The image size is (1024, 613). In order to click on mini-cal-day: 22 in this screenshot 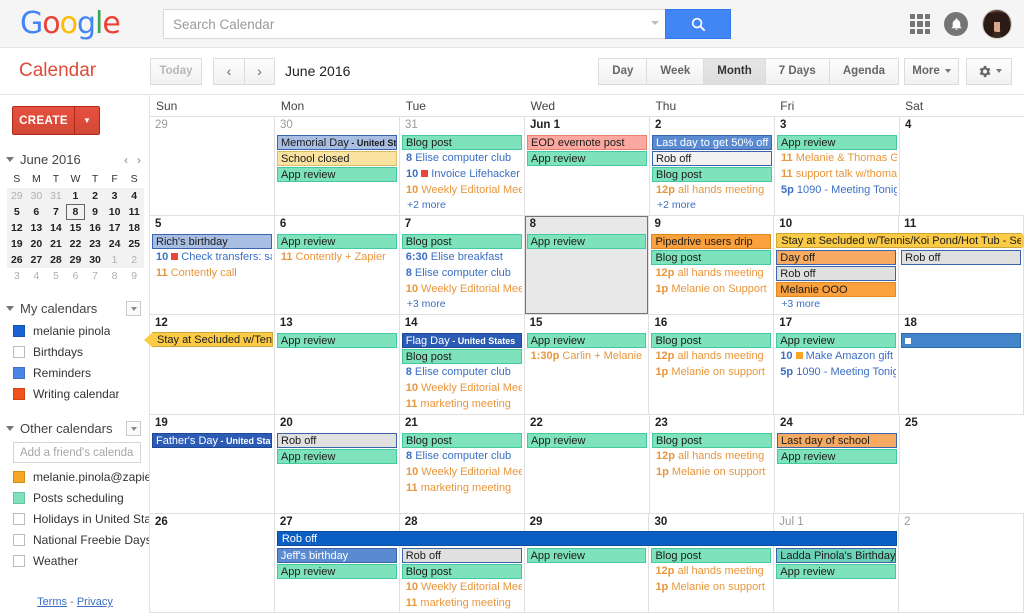, I will do `click(76, 244)`.